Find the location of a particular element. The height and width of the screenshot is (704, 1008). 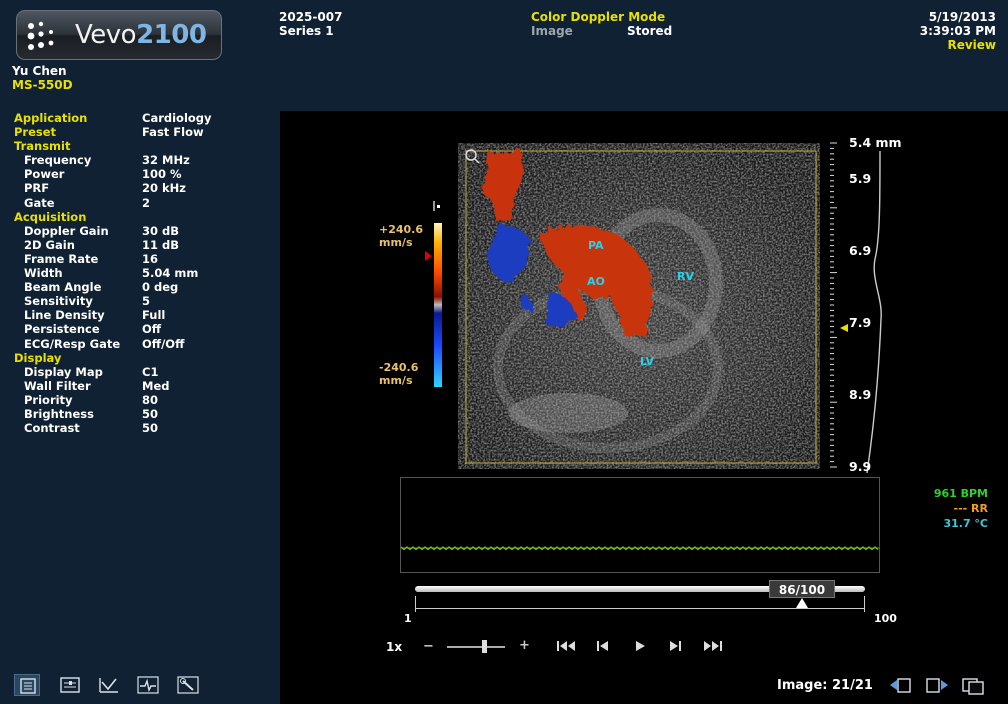

param-label: Contrast is located at coordinates (52, 428).